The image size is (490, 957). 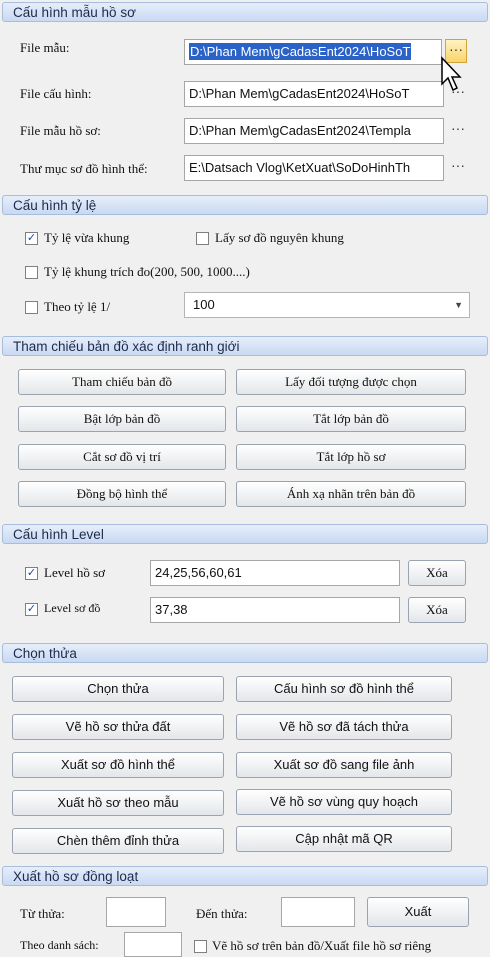 I want to click on select-parcel-button: Chọn thửa, so click(x=118, y=689).